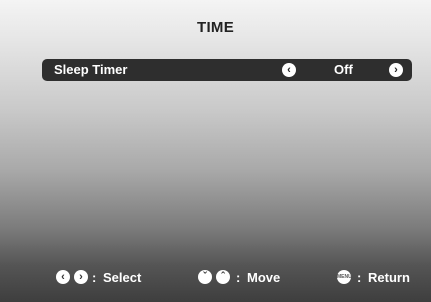 This screenshot has height=302, width=431. What do you see at coordinates (215, 27) in the screenshot?
I see `menu-title: TIME` at bounding box center [215, 27].